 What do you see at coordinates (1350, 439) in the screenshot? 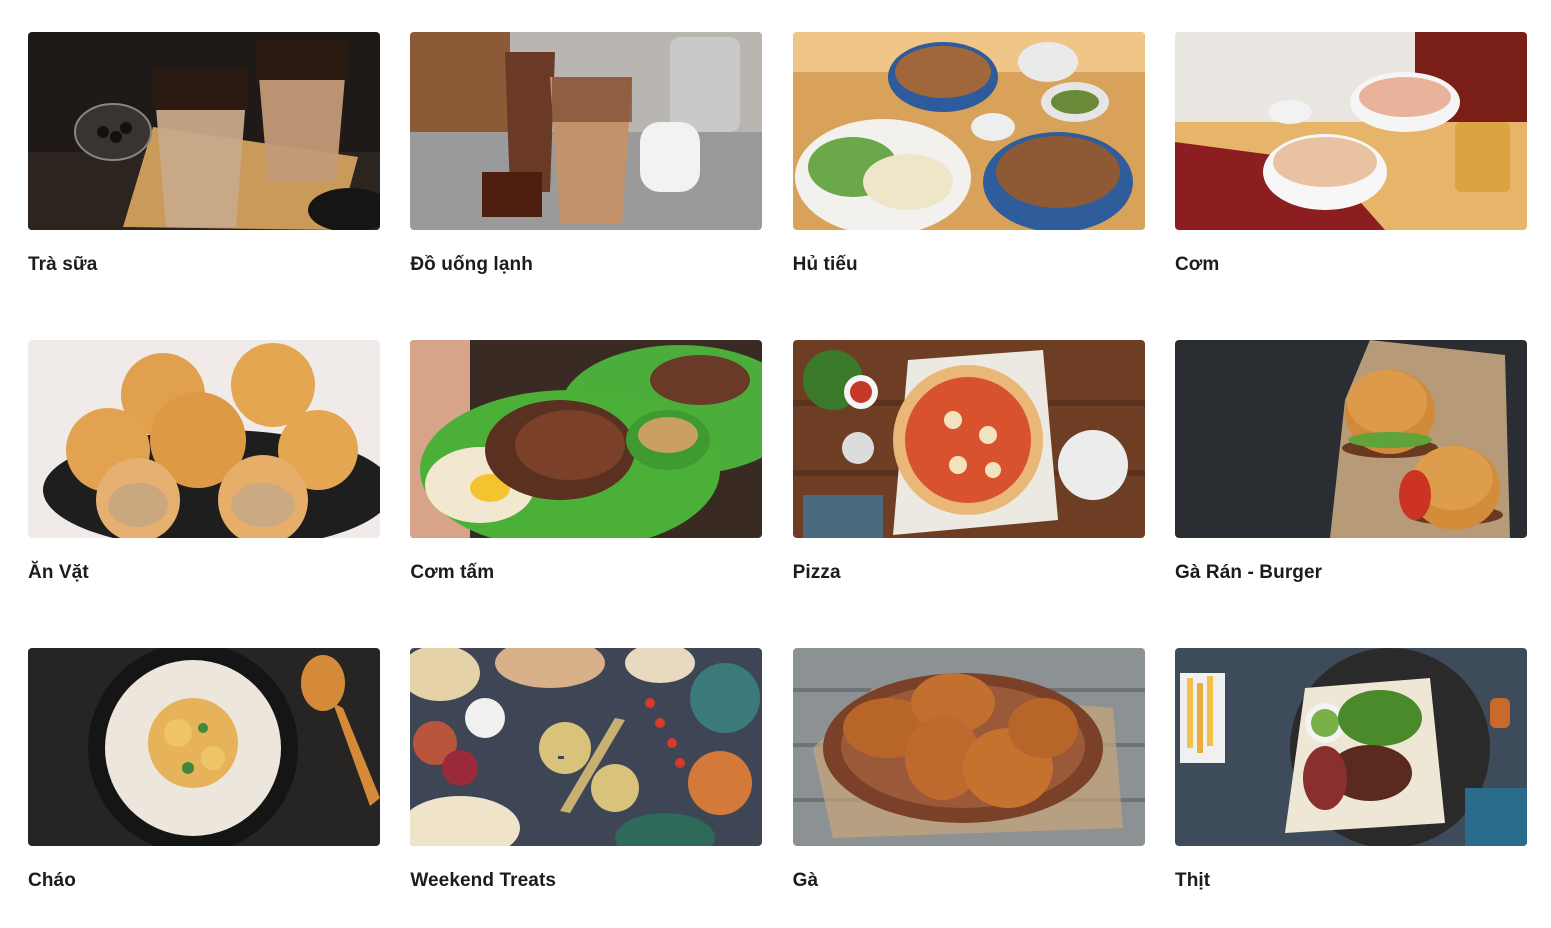
I see `burgers-photo` at bounding box center [1350, 439].